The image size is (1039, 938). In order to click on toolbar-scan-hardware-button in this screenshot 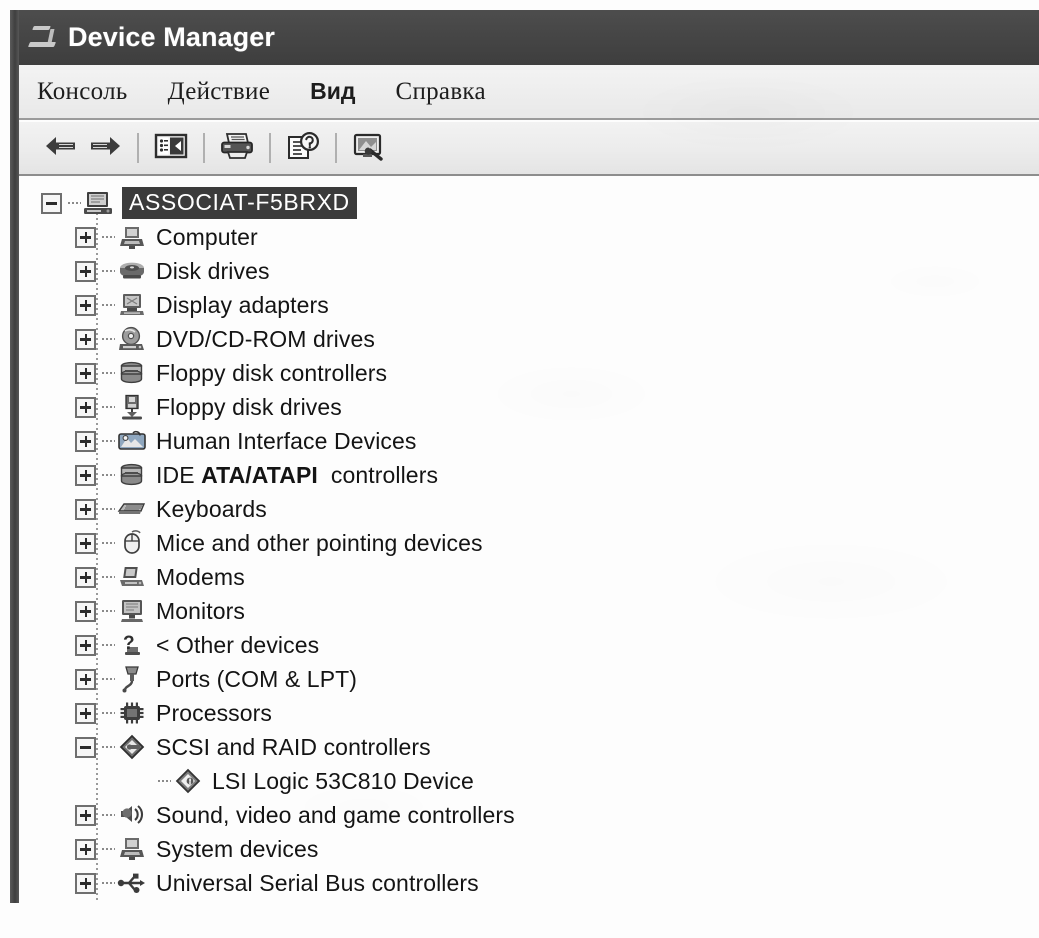, I will do `click(369, 148)`.